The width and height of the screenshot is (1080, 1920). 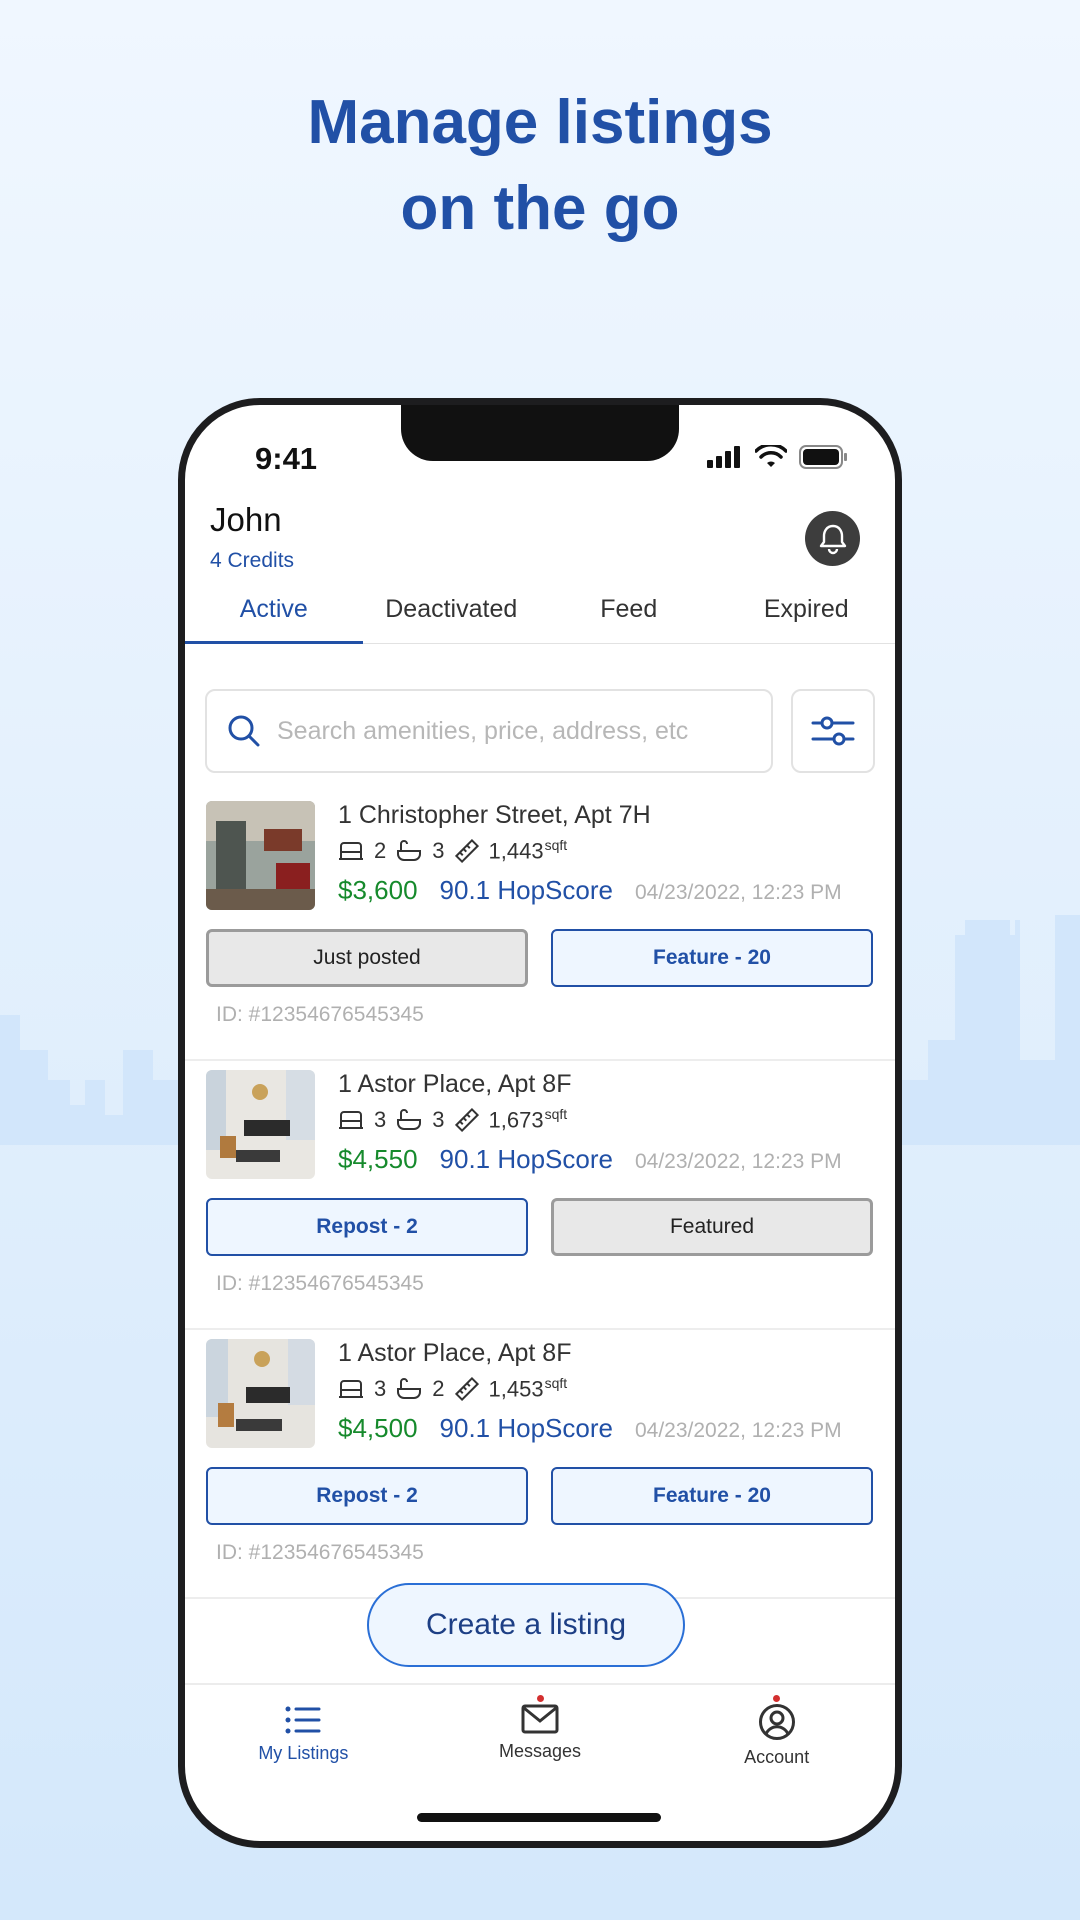 I want to click on sqft-number: 1,673, so click(x=516, y=1120).